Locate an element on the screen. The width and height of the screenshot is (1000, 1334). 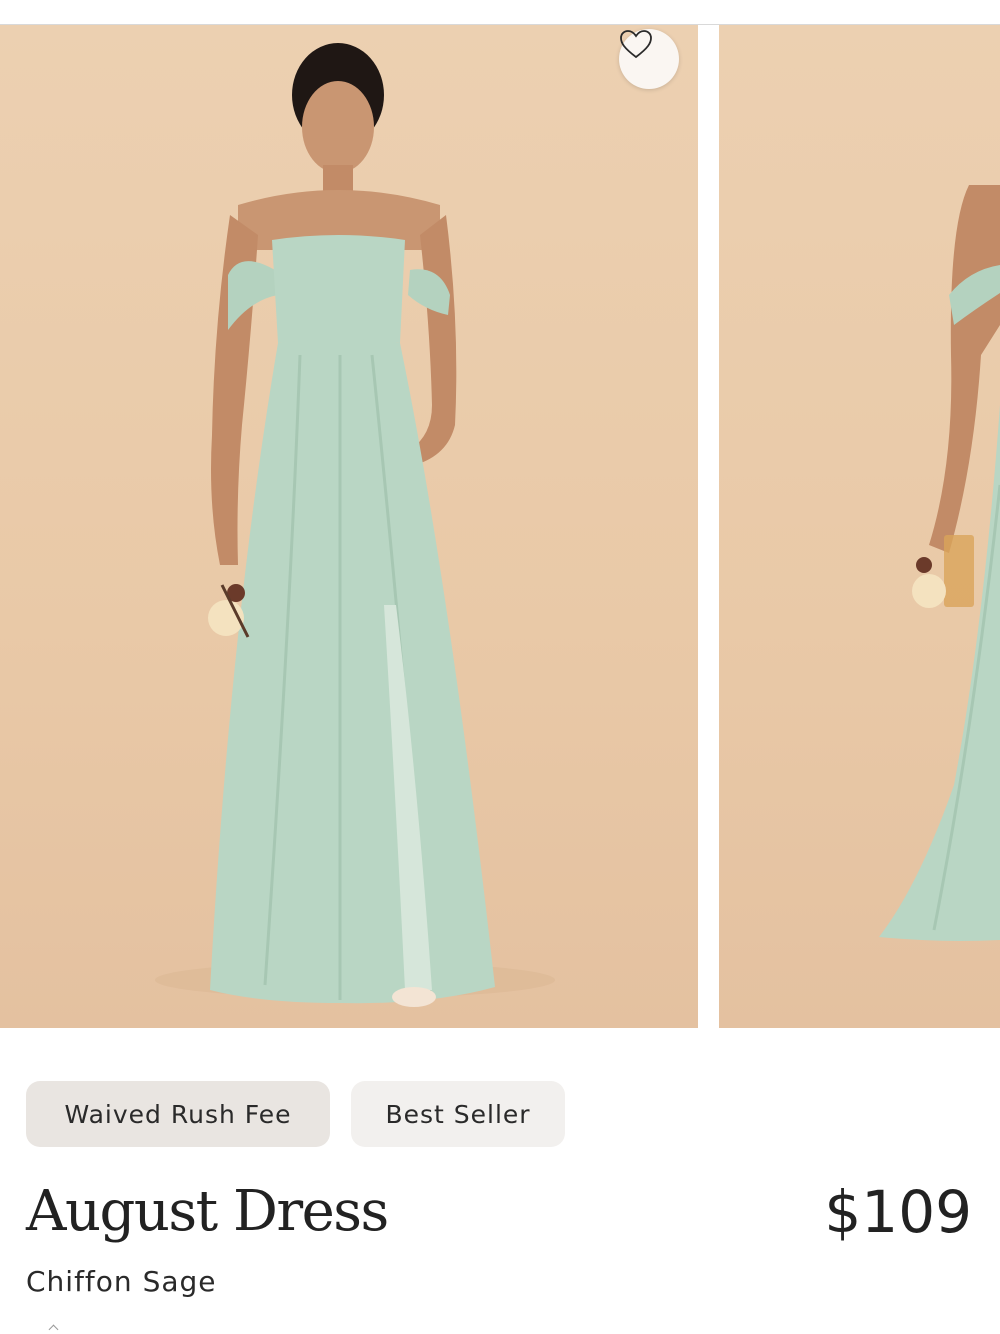
product-badges: Waived Rush Fee Best Seller is located at coordinates (295, 1114).